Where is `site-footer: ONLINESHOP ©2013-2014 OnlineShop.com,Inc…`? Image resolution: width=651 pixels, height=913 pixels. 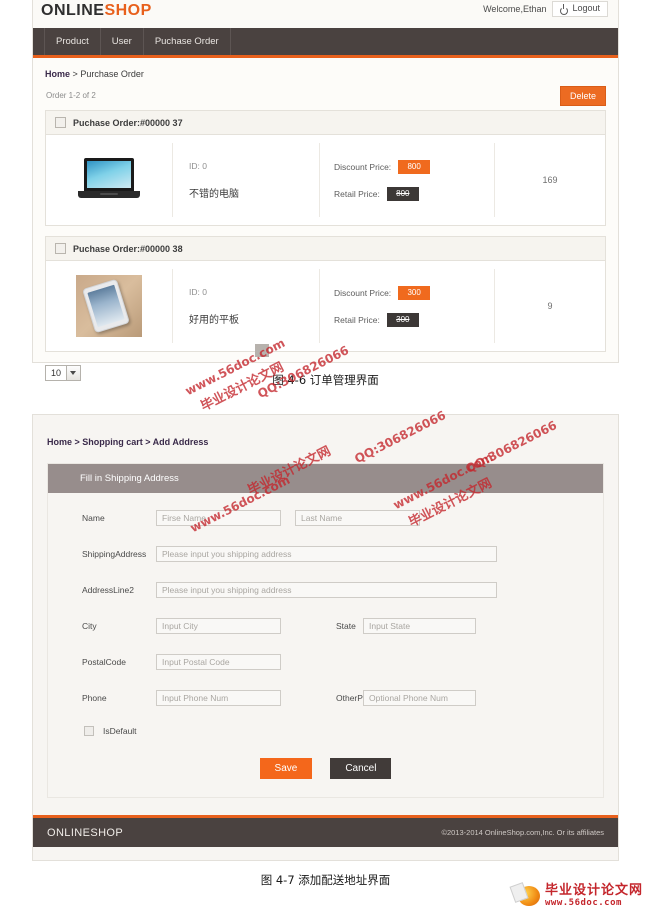 site-footer: ONLINESHOP ©2013-2014 OnlineShop.com,Inc… is located at coordinates (325, 831).